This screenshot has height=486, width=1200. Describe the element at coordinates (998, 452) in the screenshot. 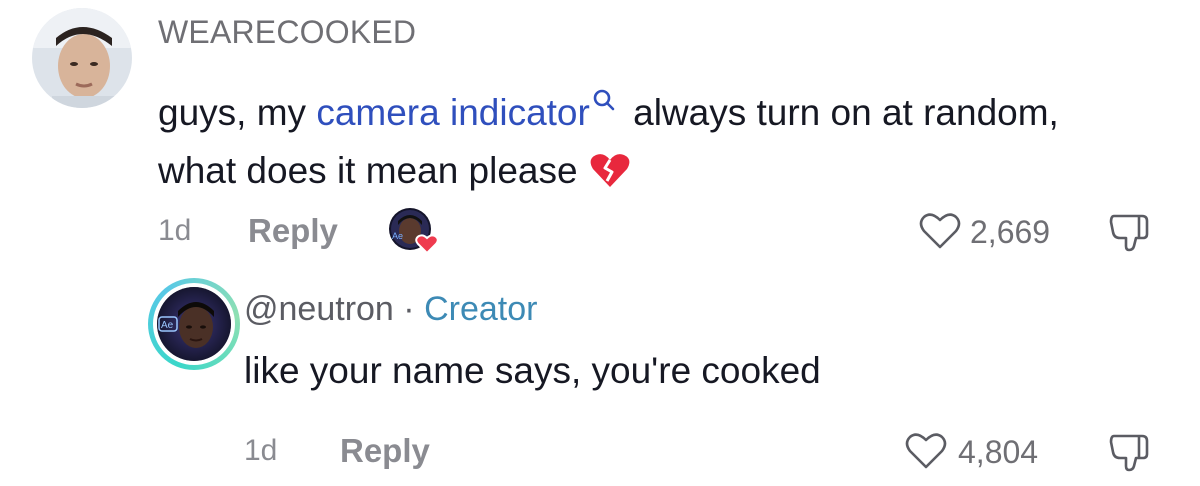

I see `reply-like-count: 4,804` at that location.